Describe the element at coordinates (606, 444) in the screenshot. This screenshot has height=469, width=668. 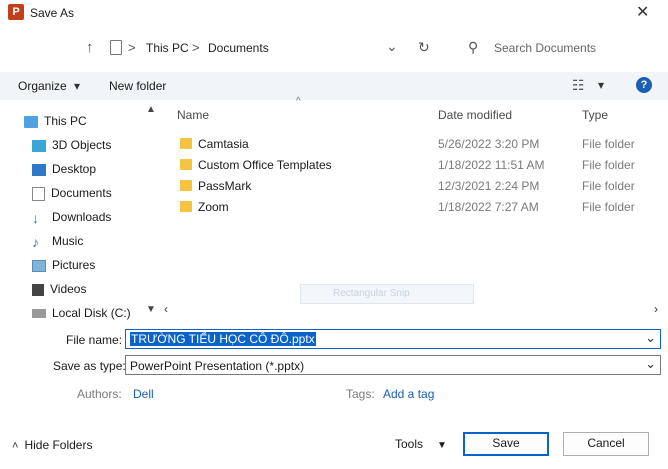
I see `cancel-button: Cancel` at that location.